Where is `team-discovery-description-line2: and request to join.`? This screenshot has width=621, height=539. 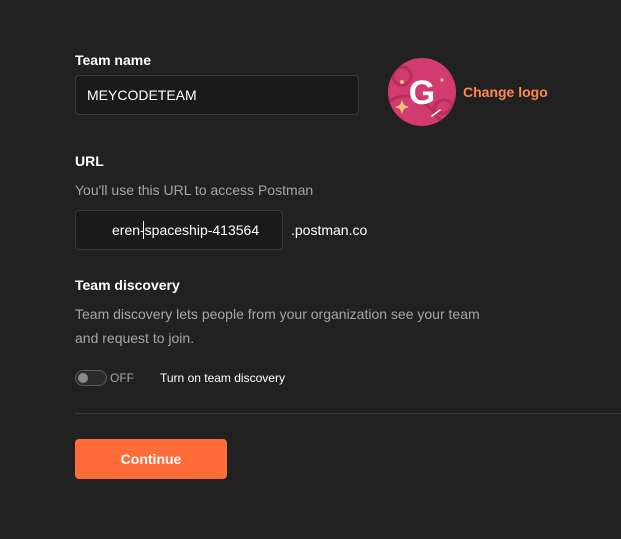 team-discovery-description-line2: and request to join. is located at coordinates (135, 338).